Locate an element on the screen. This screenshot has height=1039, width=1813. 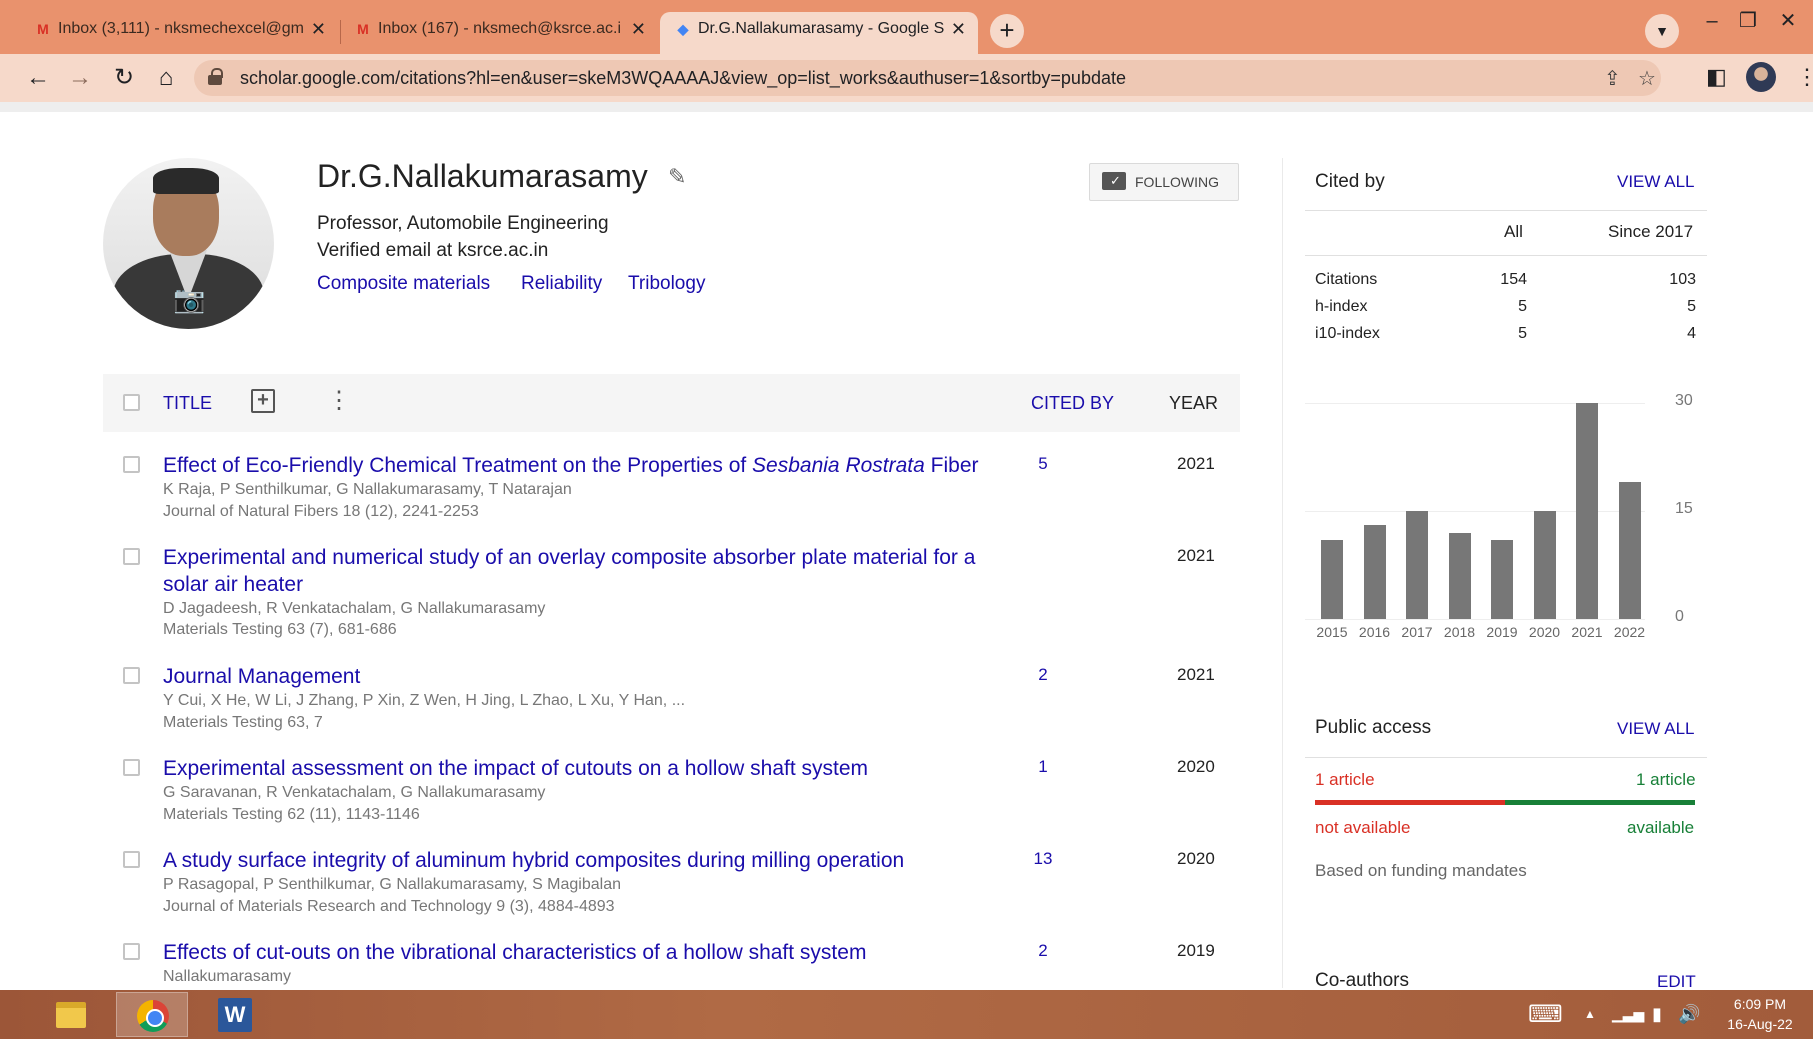
available-bar is located at coordinates (1600, 802).